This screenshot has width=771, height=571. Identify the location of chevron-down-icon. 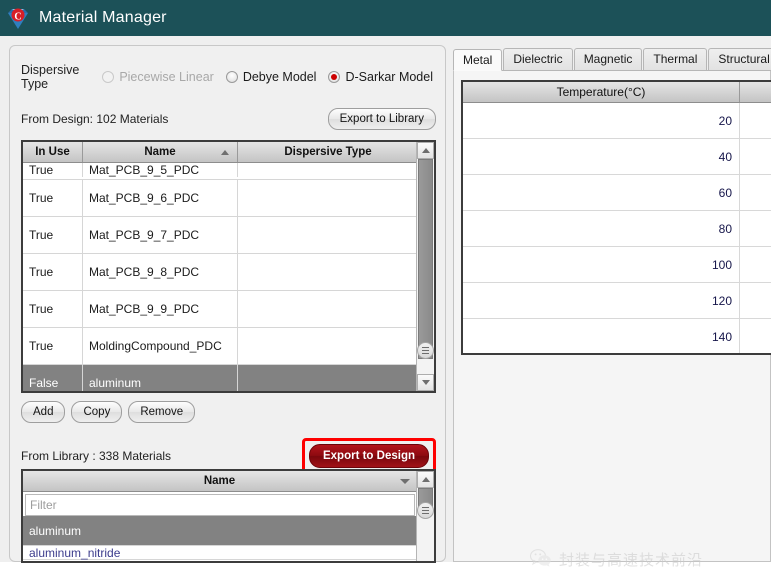
(405, 481).